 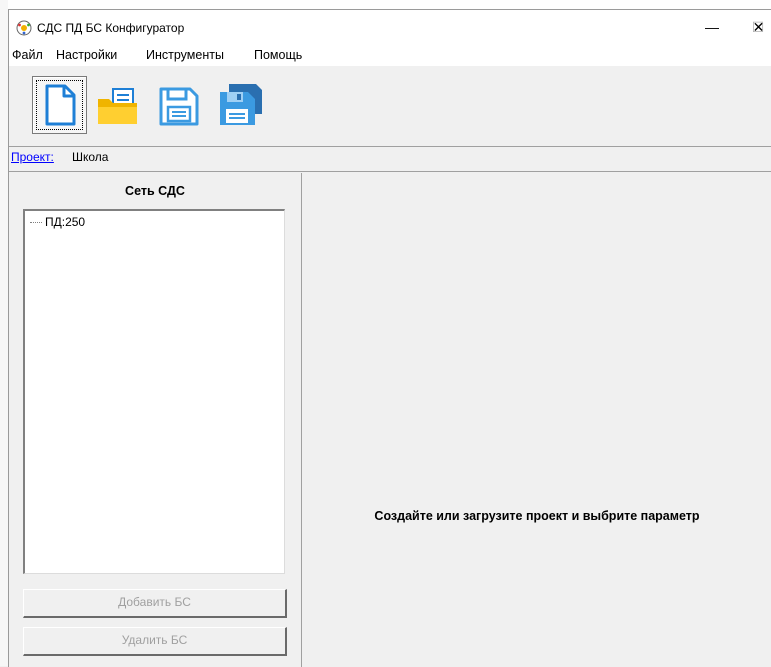 I want to click on open-project-button, so click(x=118, y=104).